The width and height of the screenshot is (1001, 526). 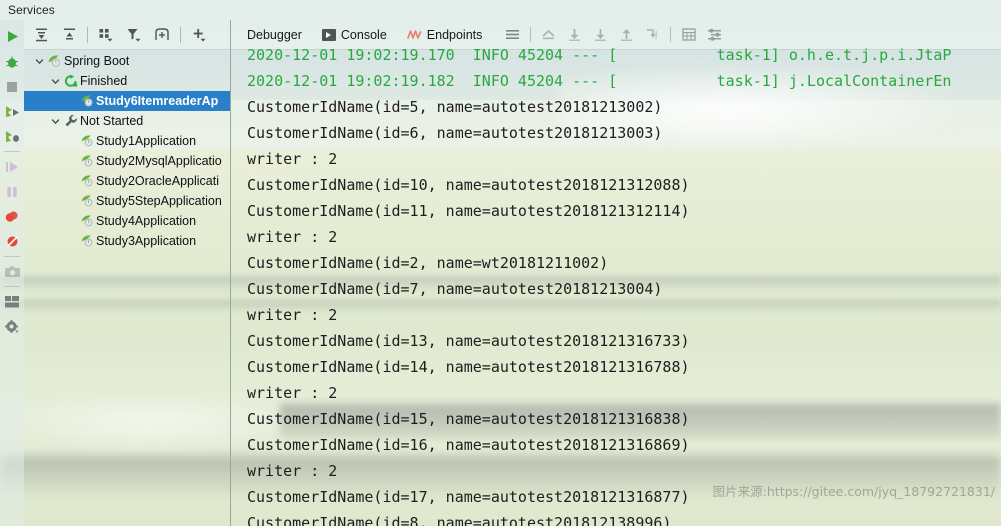 What do you see at coordinates (31, 10) in the screenshot?
I see `page-title: Services` at bounding box center [31, 10].